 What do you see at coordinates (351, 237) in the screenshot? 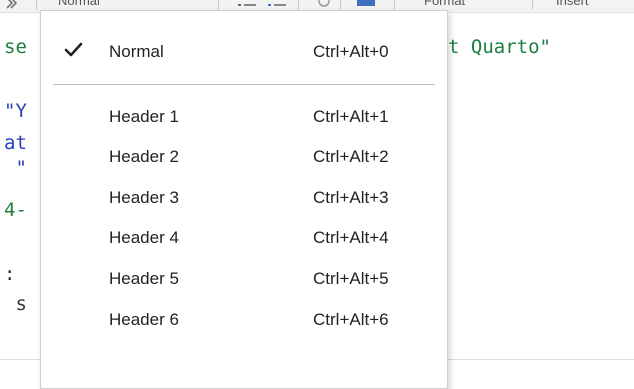
I see `menu-item-shortcut: Ctrl+Alt+4` at bounding box center [351, 237].